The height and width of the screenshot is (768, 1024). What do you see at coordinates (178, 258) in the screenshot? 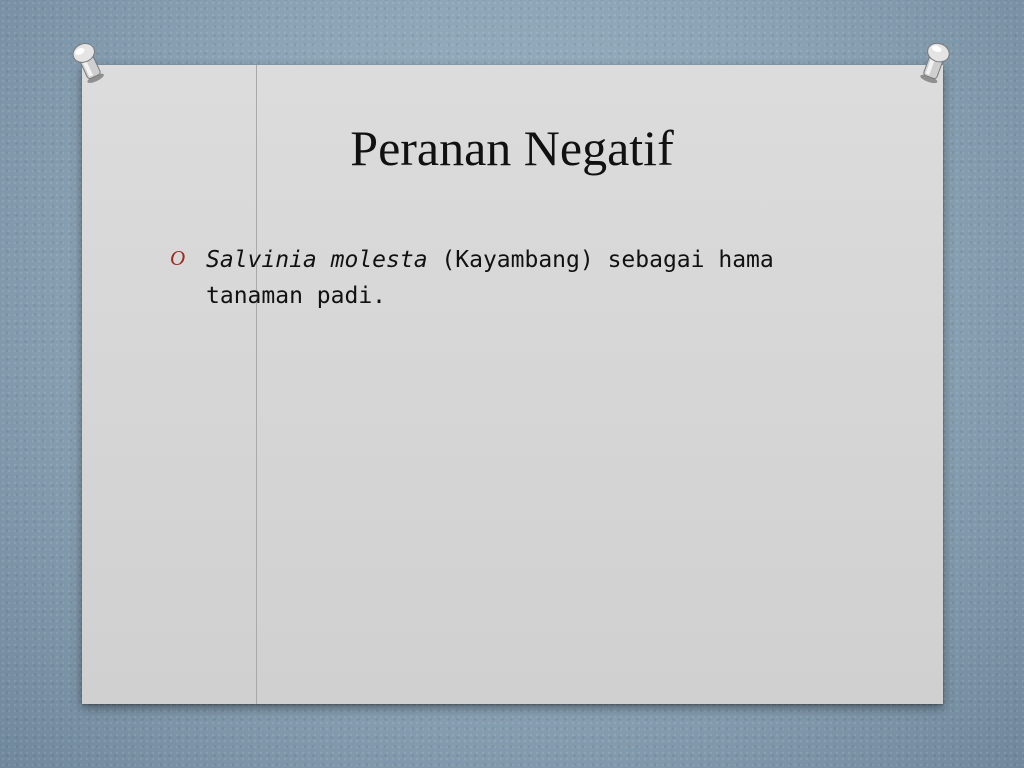
I see `bullet-marker: O` at bounding box center [178, 258].